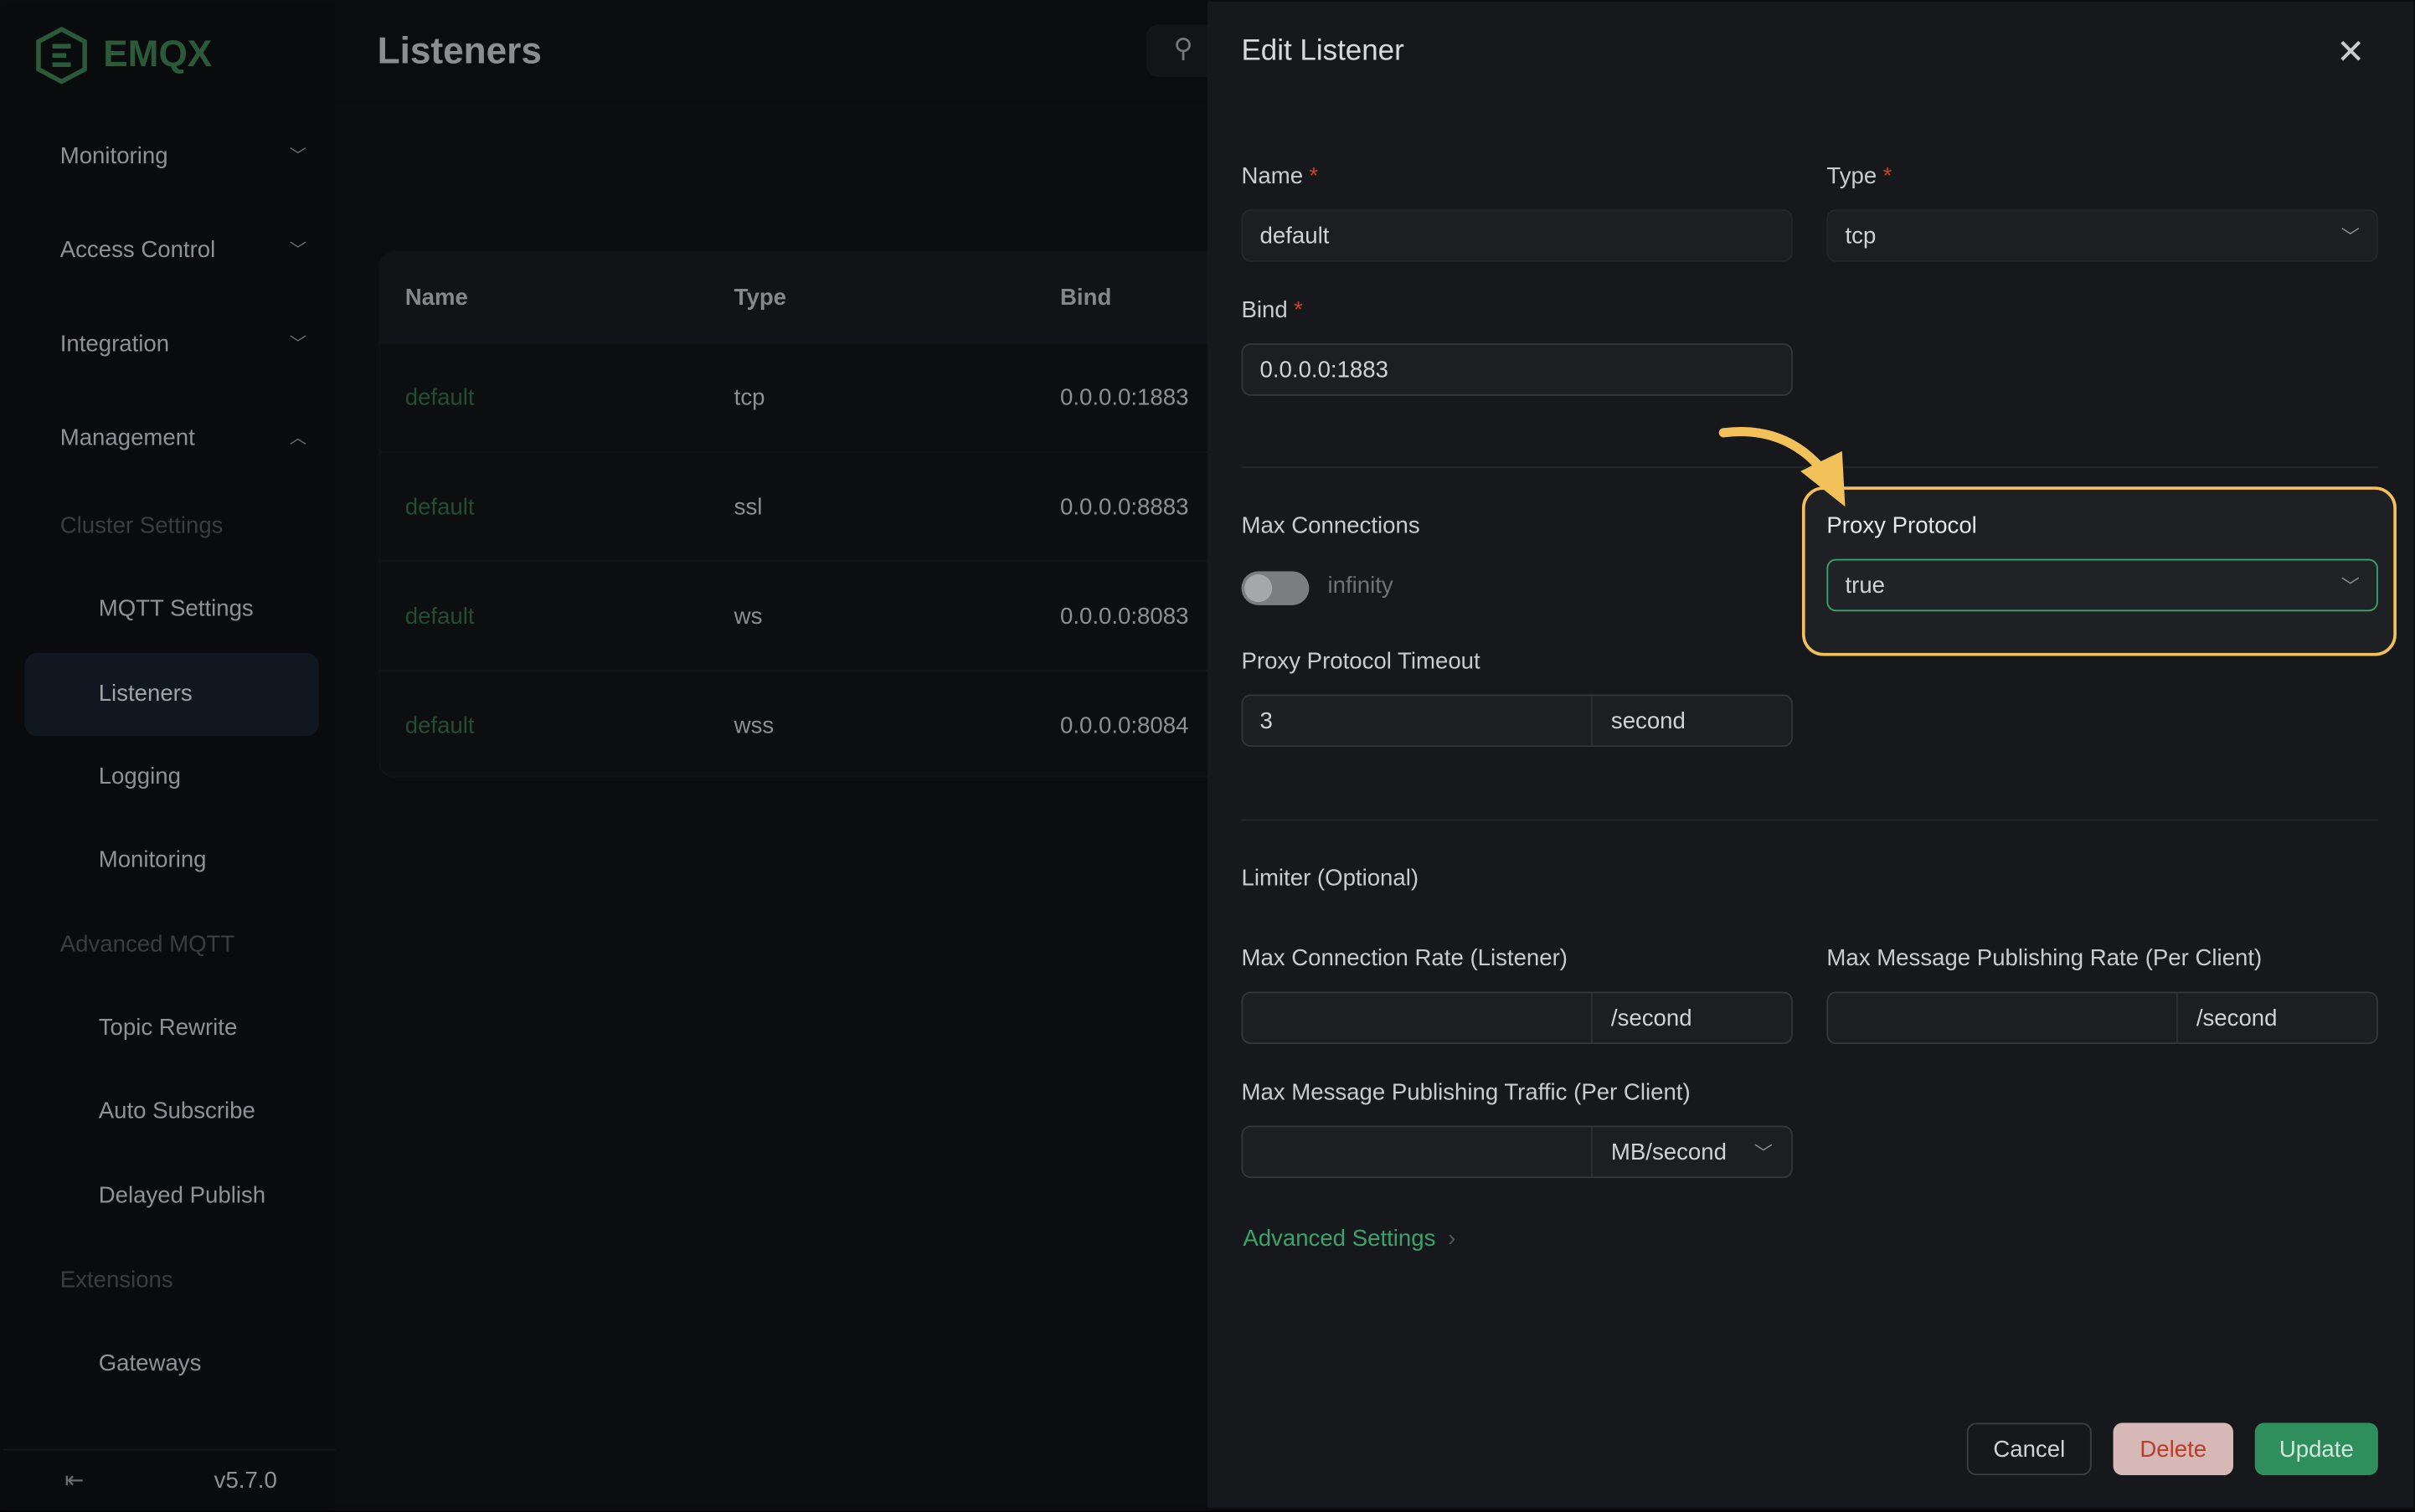 Image resolution: width=2415 pixels, height=1512 pixels. What do you see at coordinates (1648, 720) in the screenshot?
I see `unit: second` at bounding box center [1648, 720].